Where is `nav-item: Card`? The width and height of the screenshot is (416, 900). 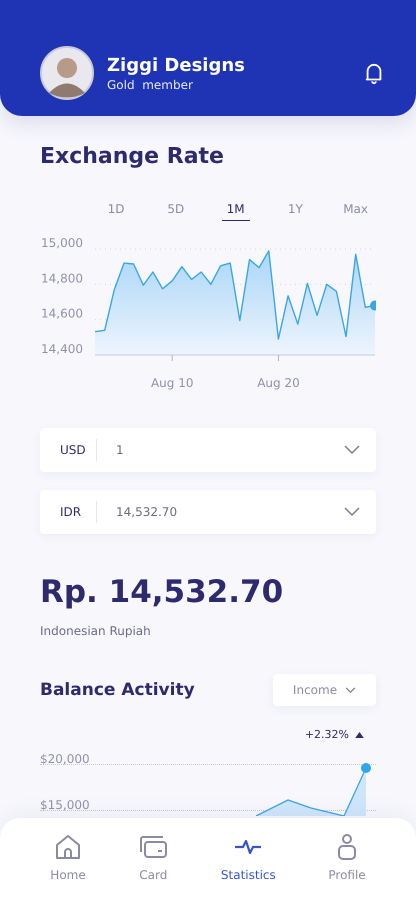 nav-item: Card is located at coordinates (153, 864).